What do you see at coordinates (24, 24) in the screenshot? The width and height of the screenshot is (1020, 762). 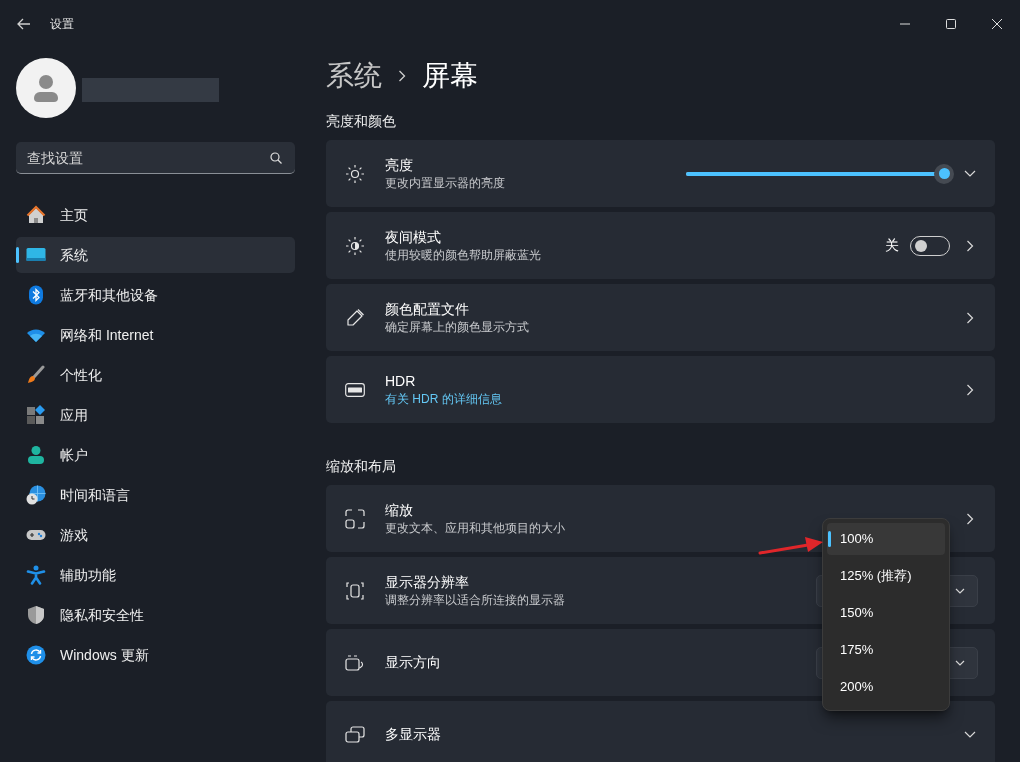 I see `back-icon` at bounding box center [24, 24].